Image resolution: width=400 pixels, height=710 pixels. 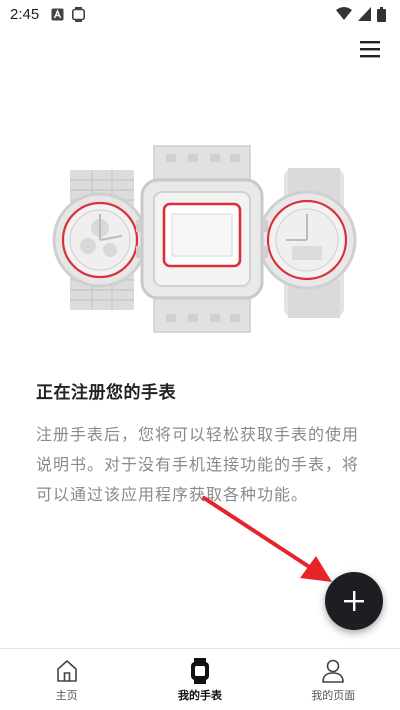 What do you see at coordinates (199, 671) in the screenshot?
I see `watch-icon` at bounding box center [199, 671].